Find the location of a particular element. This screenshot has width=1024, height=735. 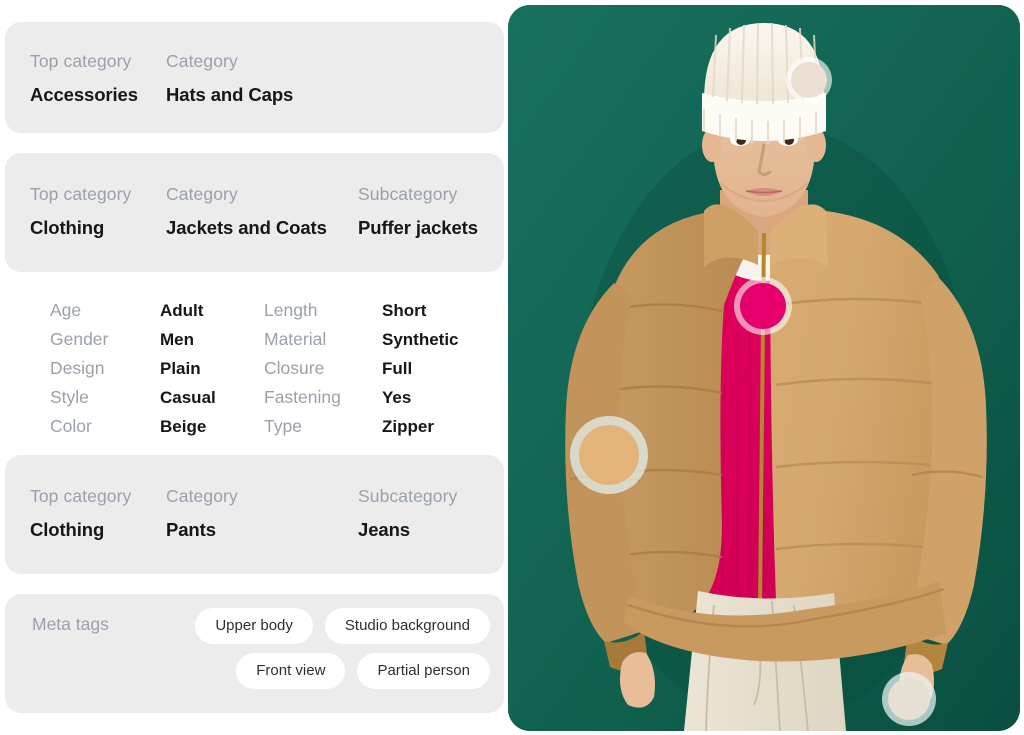

attribute-label: Color is located at coordinates (71, 426).